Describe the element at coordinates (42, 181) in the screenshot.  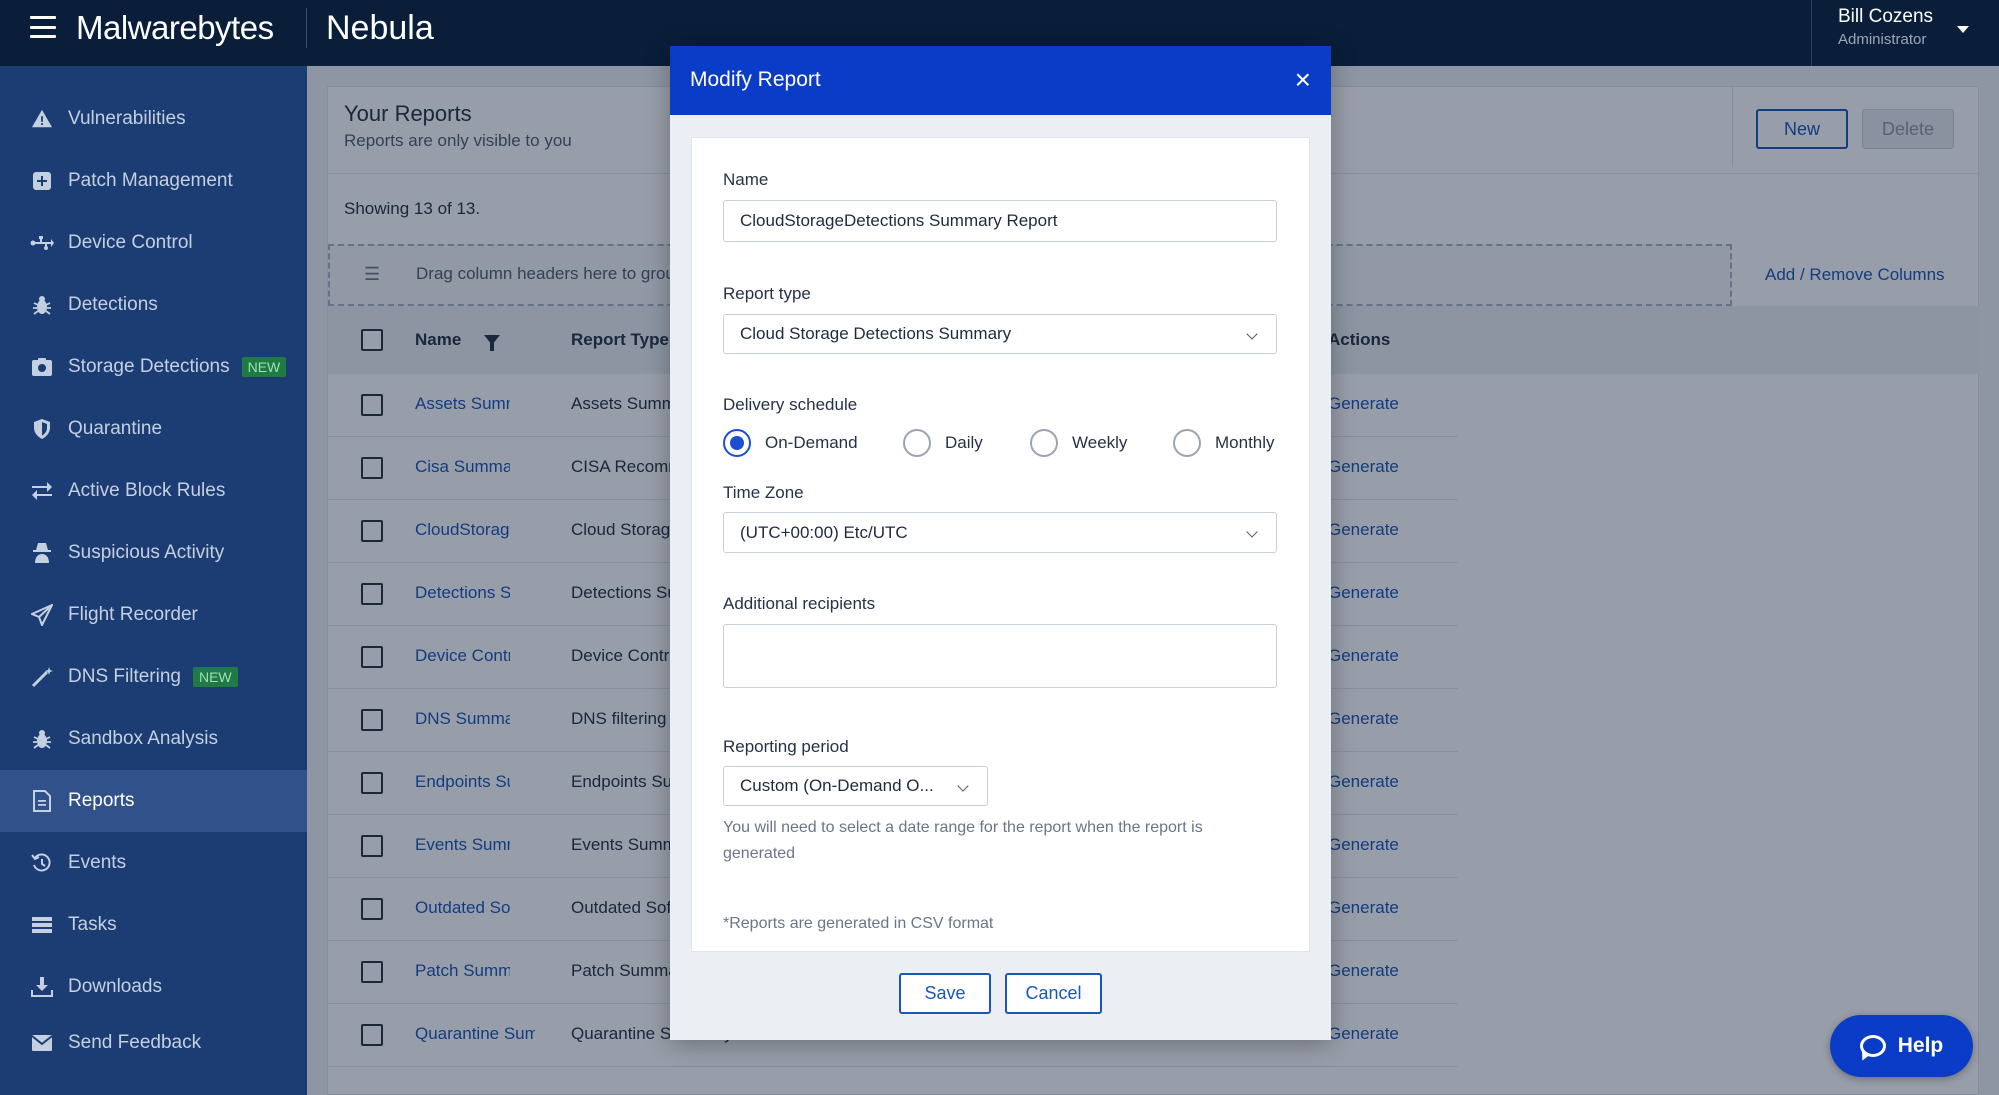
I see `patch-icon` at that location.